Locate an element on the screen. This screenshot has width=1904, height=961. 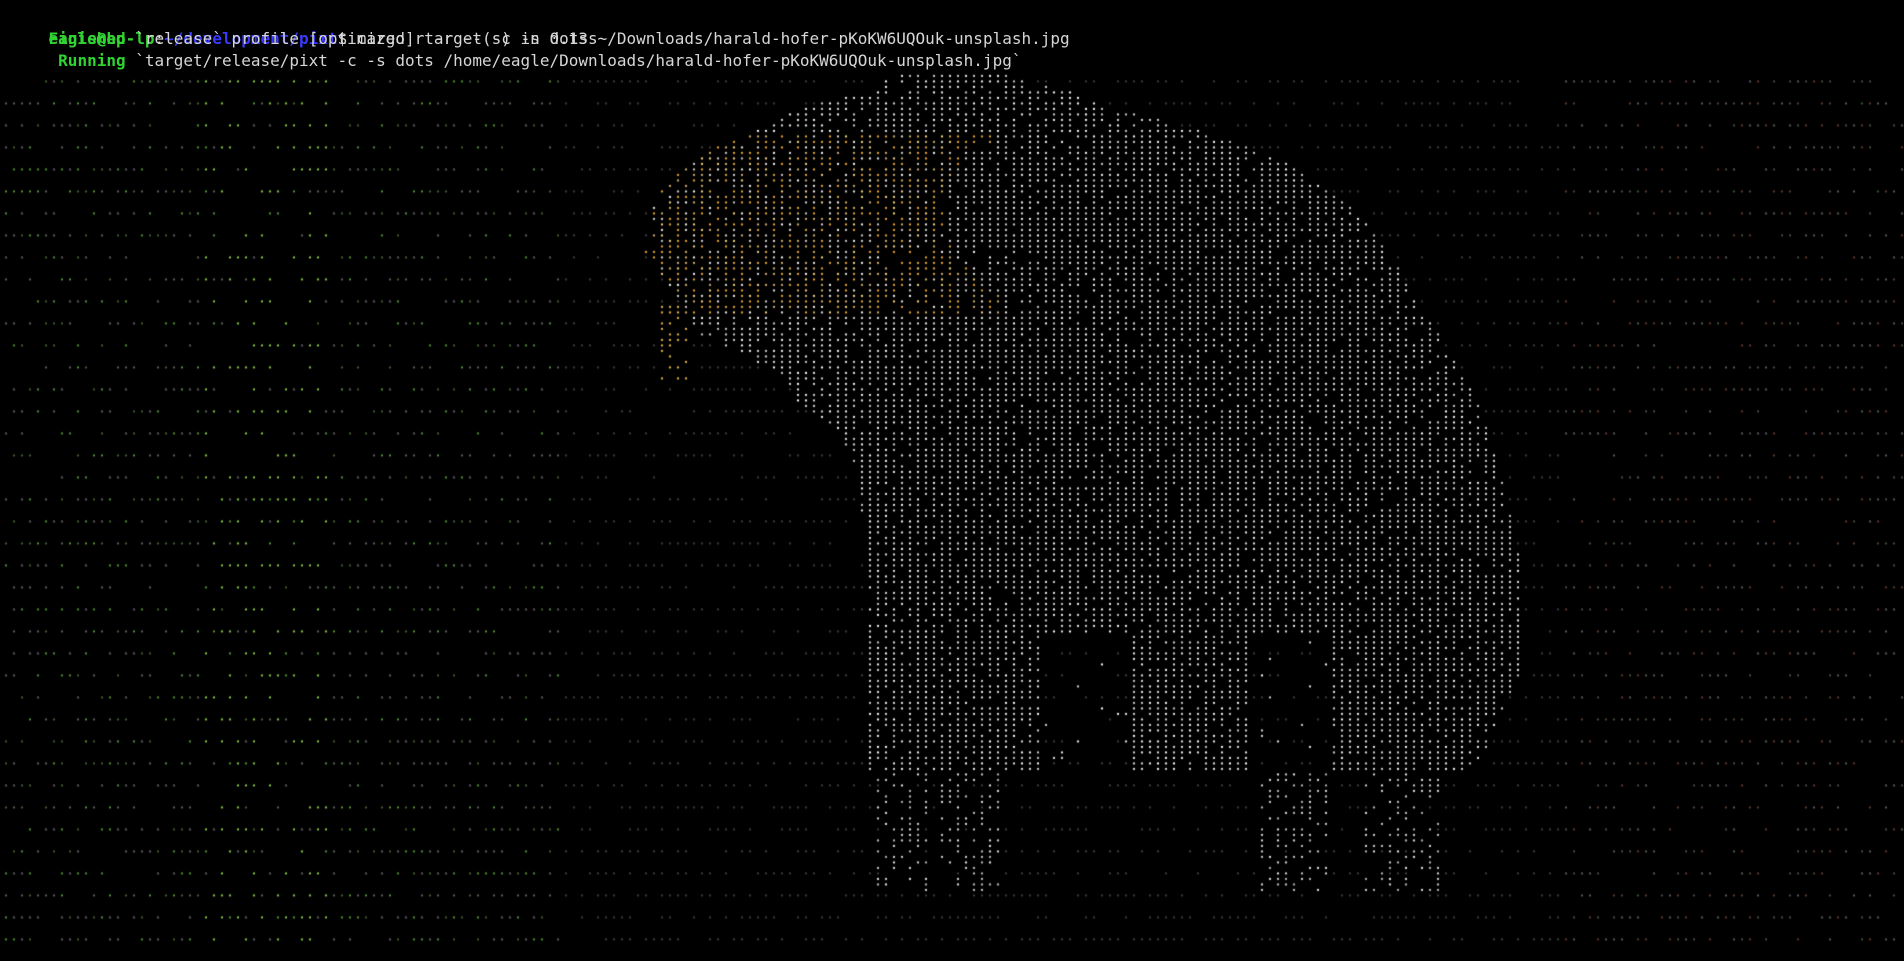
output-status-running: Running is located at coordinates (92, 60).